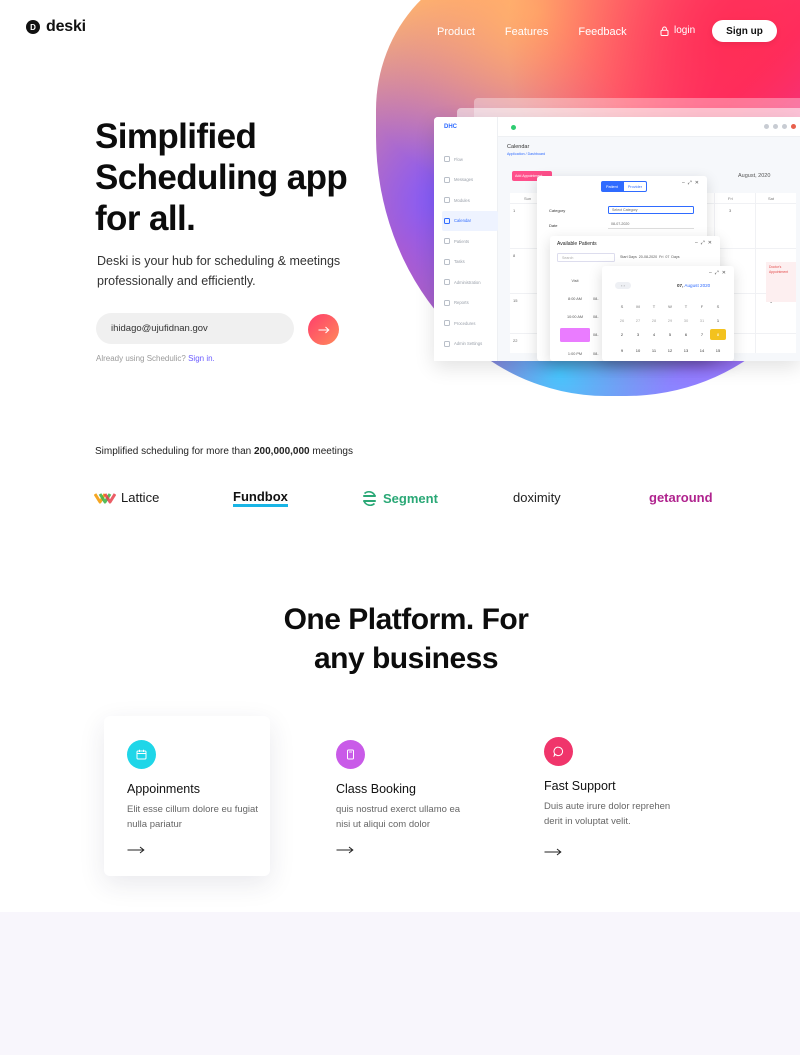 This screenshot has width=800, height=1055. I want to click on signup-button: Sign up, so click(744, 31).